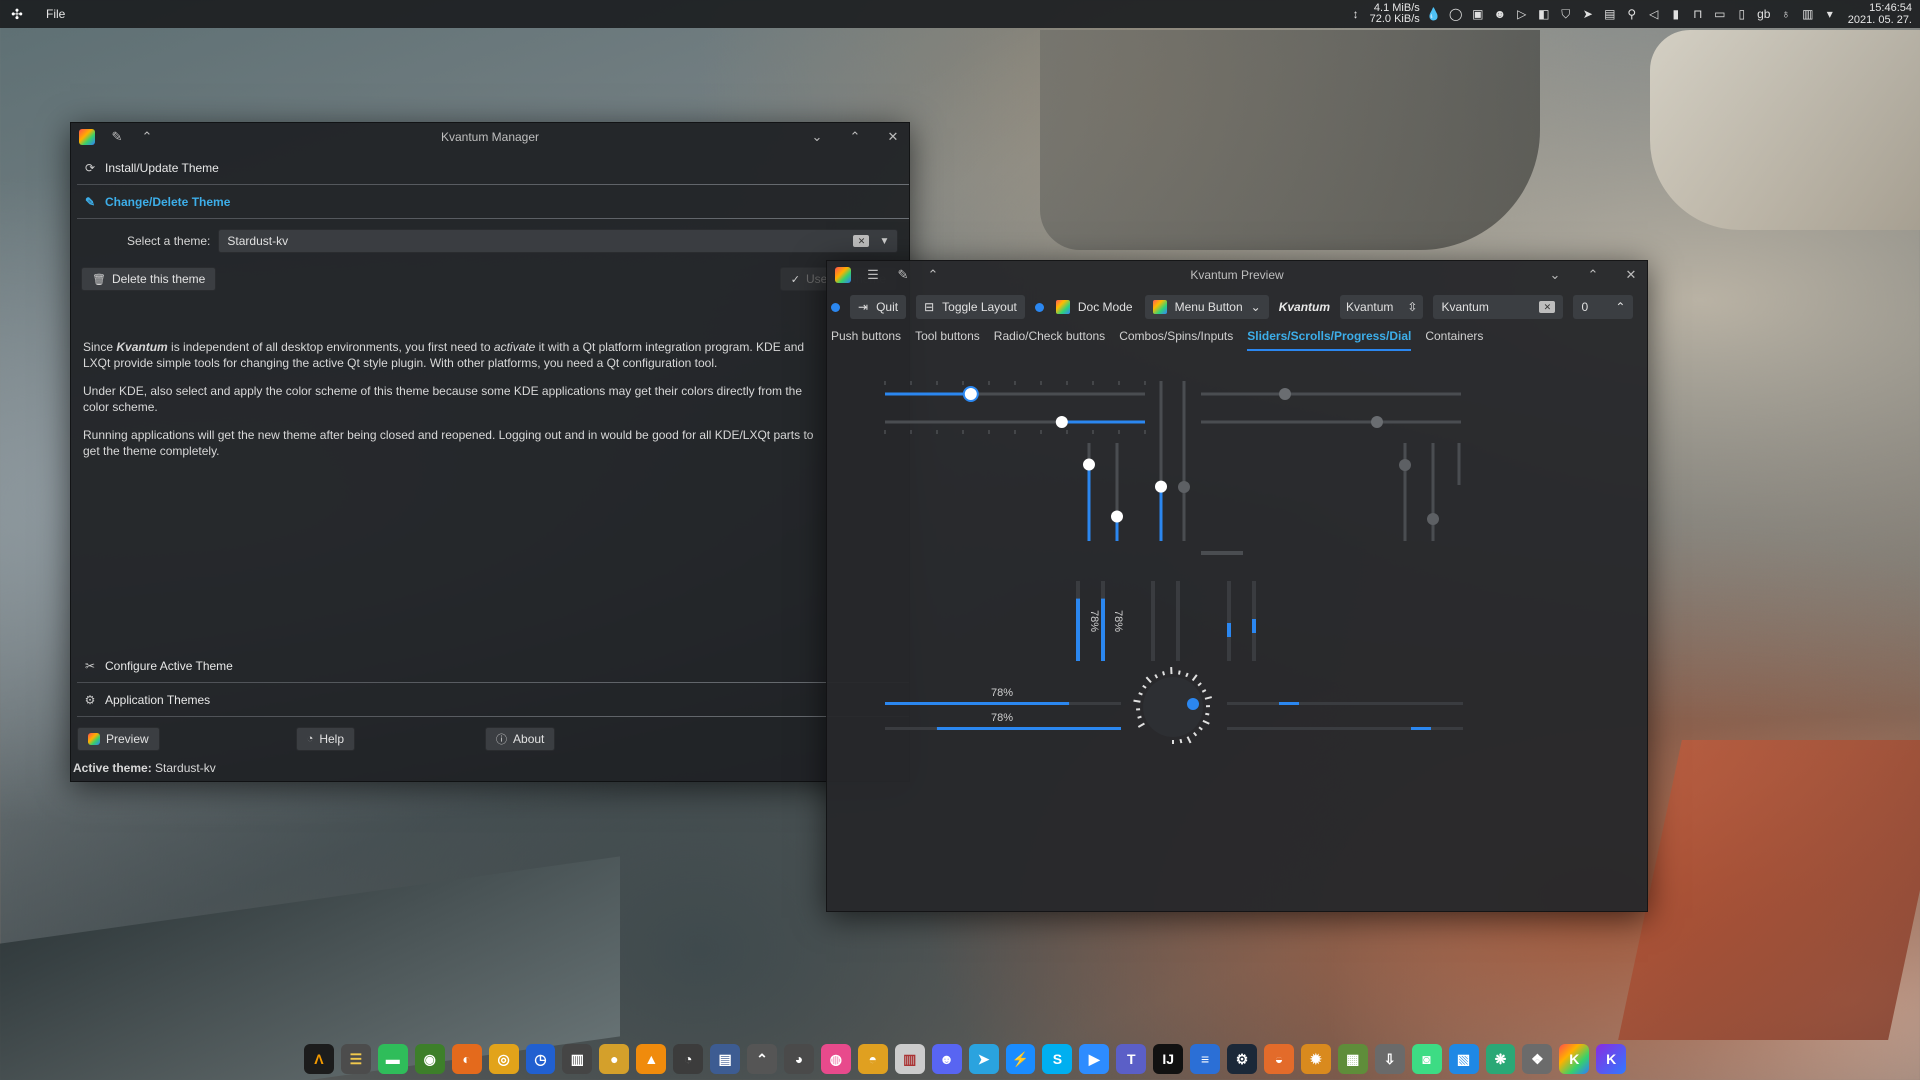 The width and height of the screenshot is (1920, 1080). I want to click on dock-app-icon: ⇩, so click(1389, 1059).